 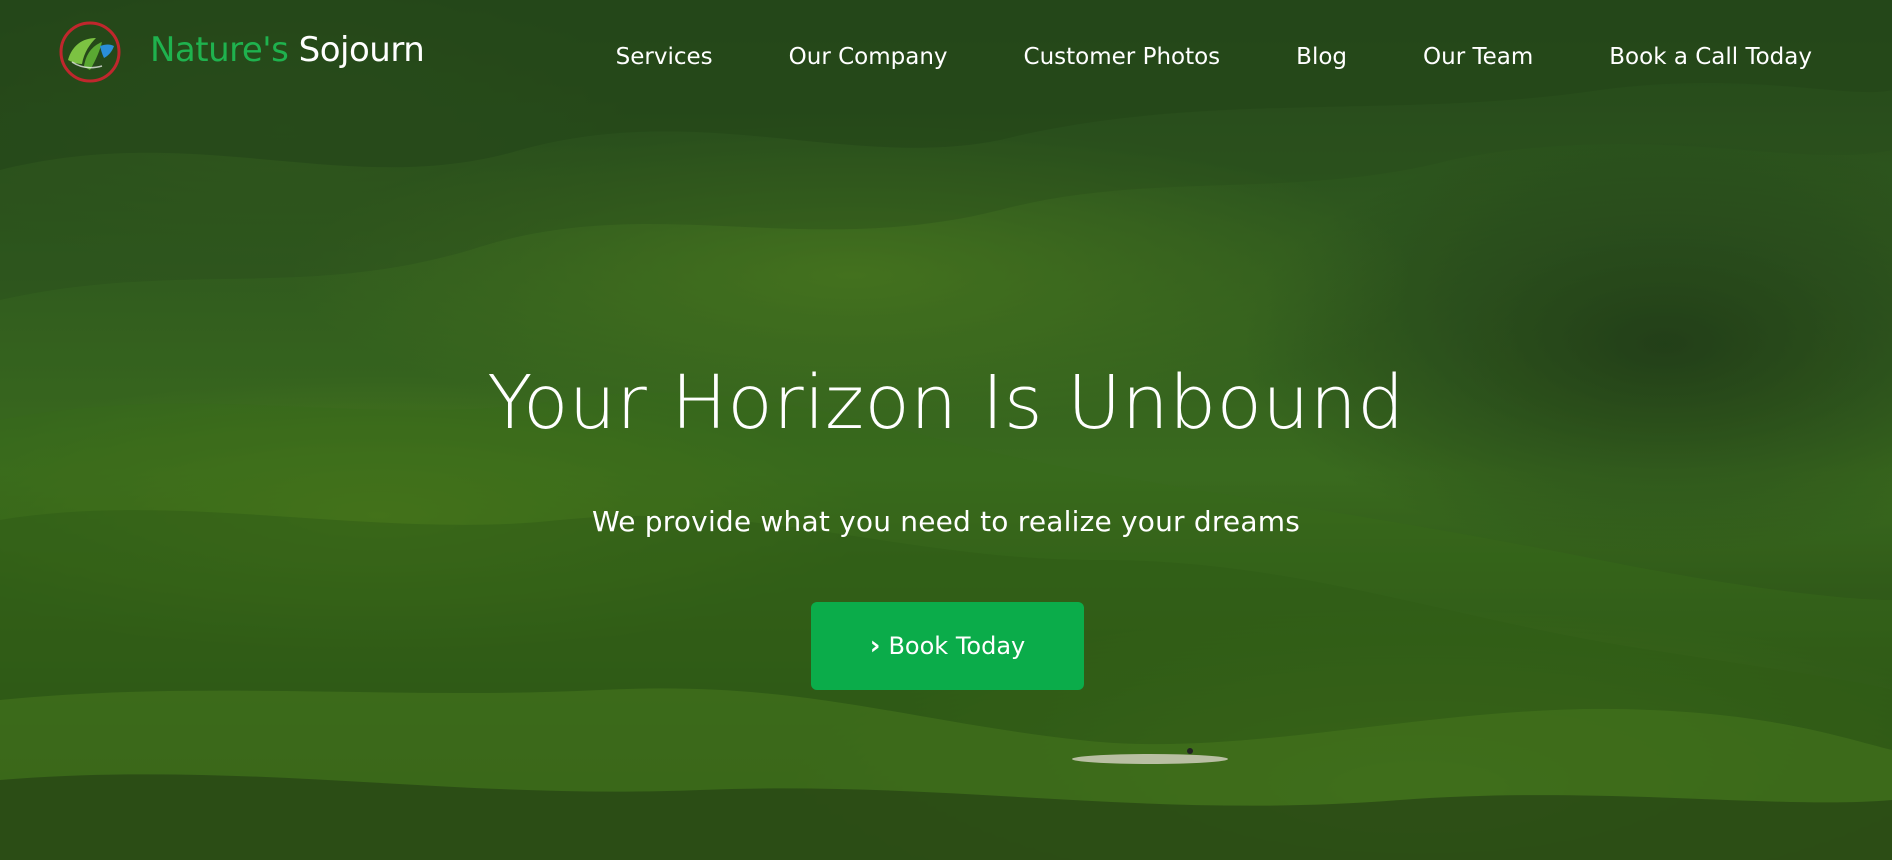 What do you see at coordinates (946, 403) in the screenshot?
I see `hero-headline: Your Horizon Is Unbound` at bounding box center [946, 403].